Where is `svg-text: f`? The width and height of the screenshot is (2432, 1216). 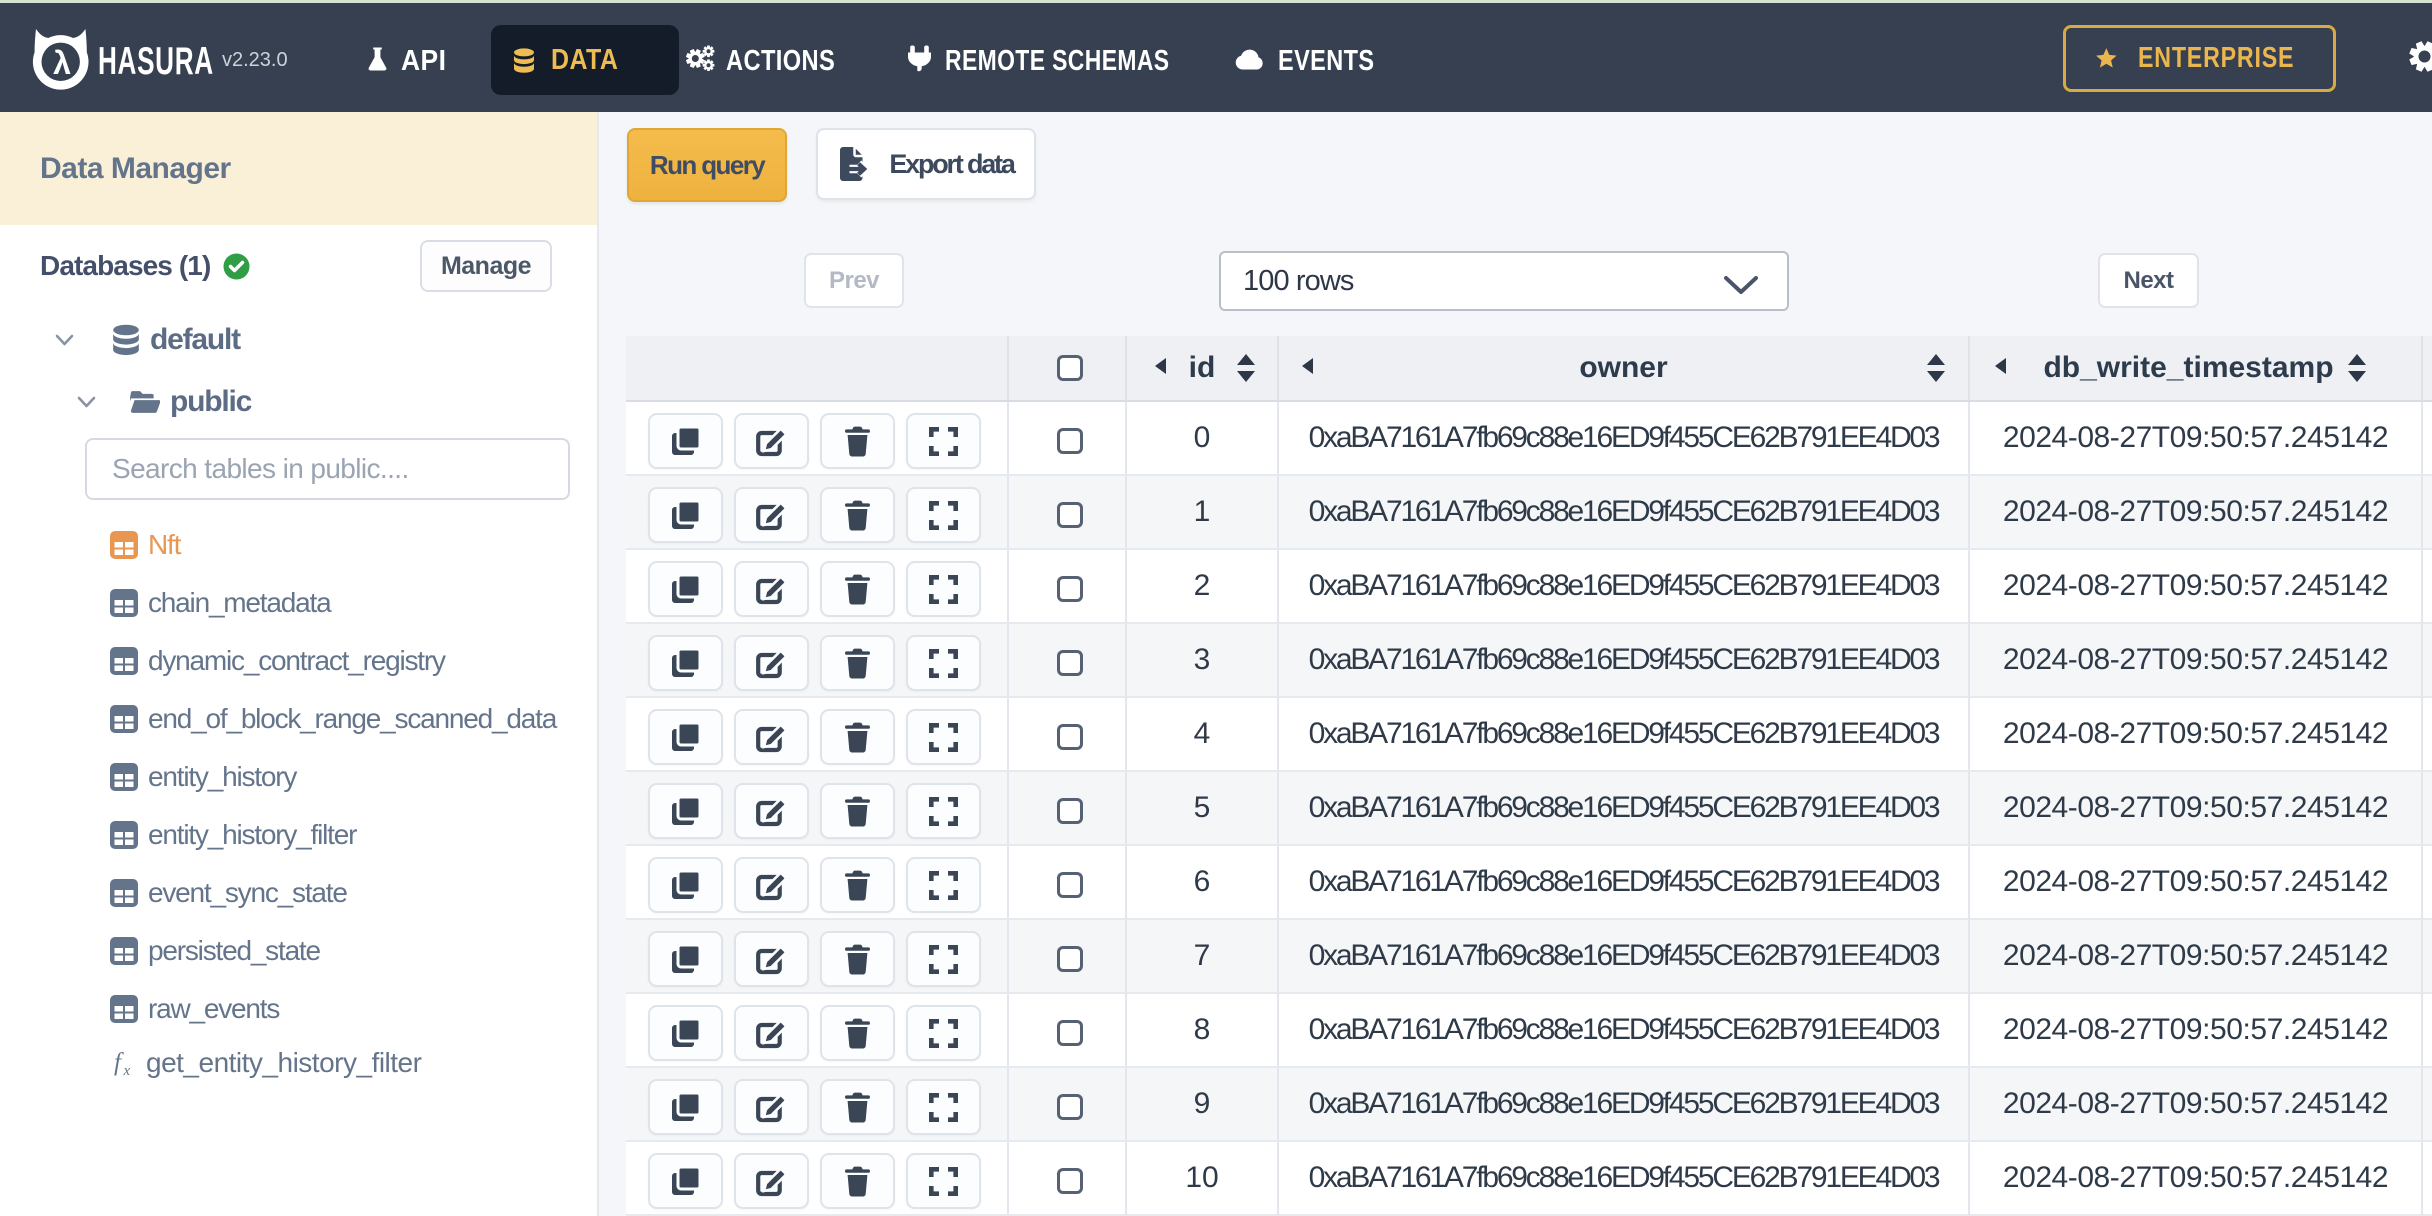 svg-text: f is located at coordinates (119, 1063).